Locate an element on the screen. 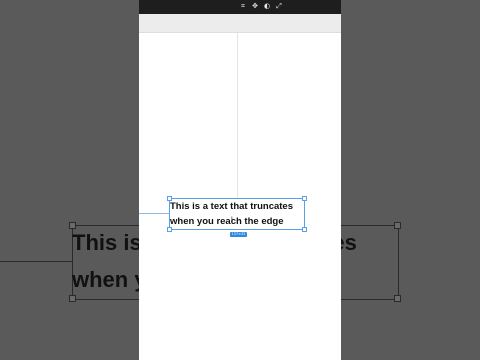 Image resolution: width=480 pixels, height=360 pixels. zoomed-guide-line is located at coordinates (36, 261).